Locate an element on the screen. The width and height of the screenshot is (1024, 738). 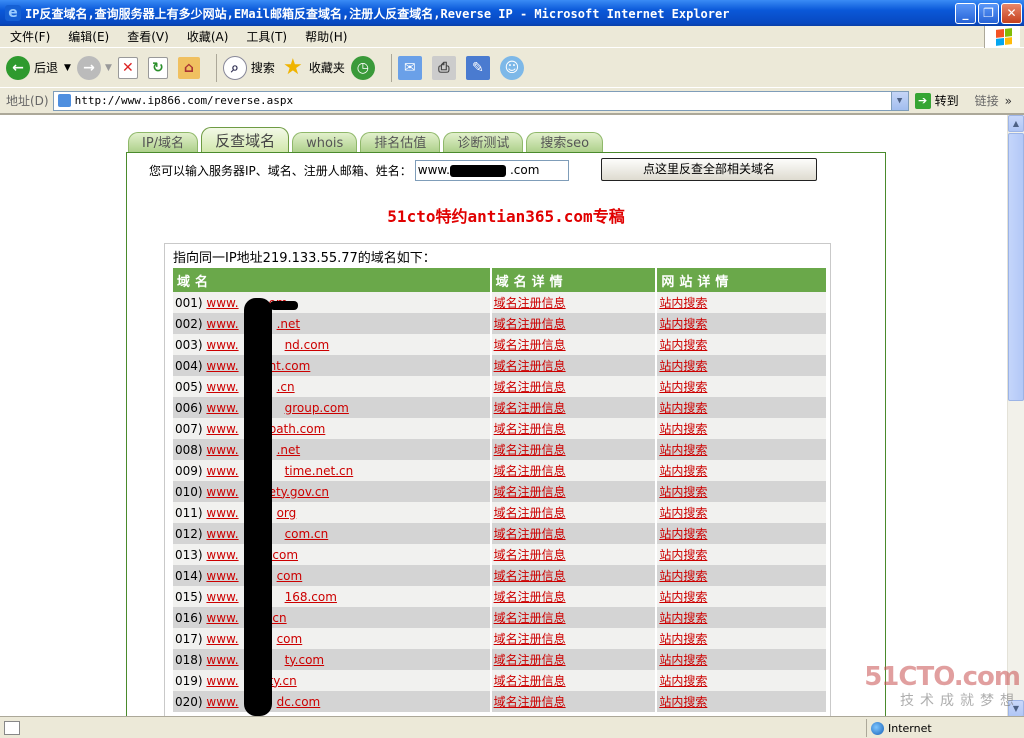
column-header-site-details: 网站详情 is located at coordinates (742, 280).